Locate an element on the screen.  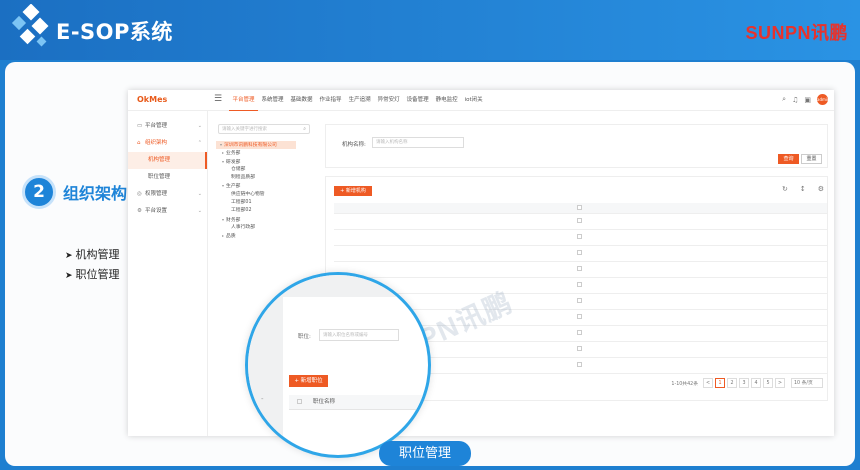
filter-panel: 机构名称: 请输入机构名称 查询 重置 is located at coordinates (576, 146).